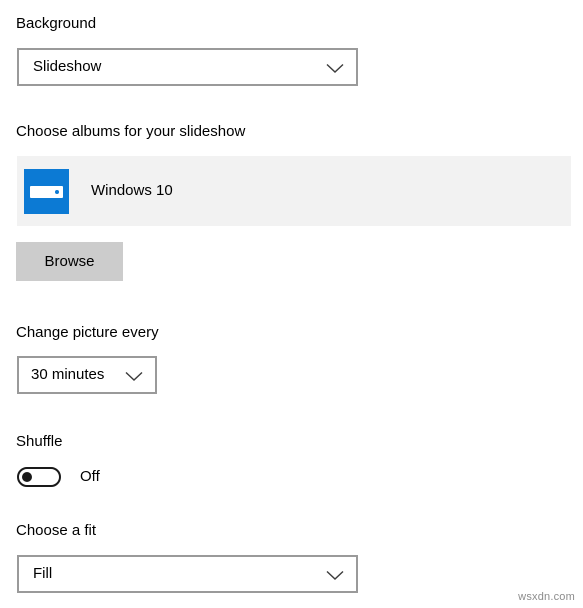 The width and height of the screenshot is (583, 608). Describe the element at coordinates (56, 530) in the screenshot. I see `choose-a-fit-label: Choose a fit` at that location.